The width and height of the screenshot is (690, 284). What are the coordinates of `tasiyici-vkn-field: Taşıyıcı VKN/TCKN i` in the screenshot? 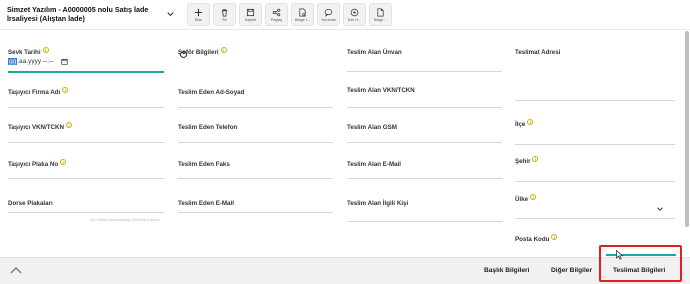 It's located at (40, 125).